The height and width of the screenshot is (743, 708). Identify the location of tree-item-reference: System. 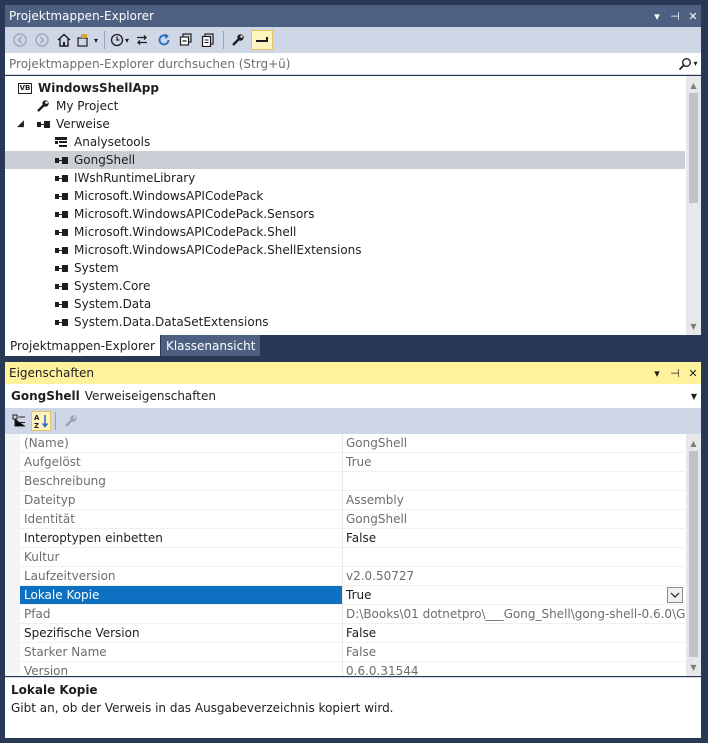
(345, 268).